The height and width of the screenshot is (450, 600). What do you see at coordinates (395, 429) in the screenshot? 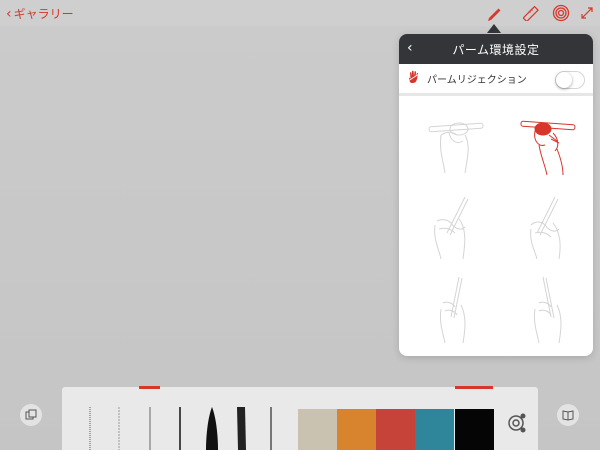
I see `color-swatch-red` at bounding box center [395, 429].